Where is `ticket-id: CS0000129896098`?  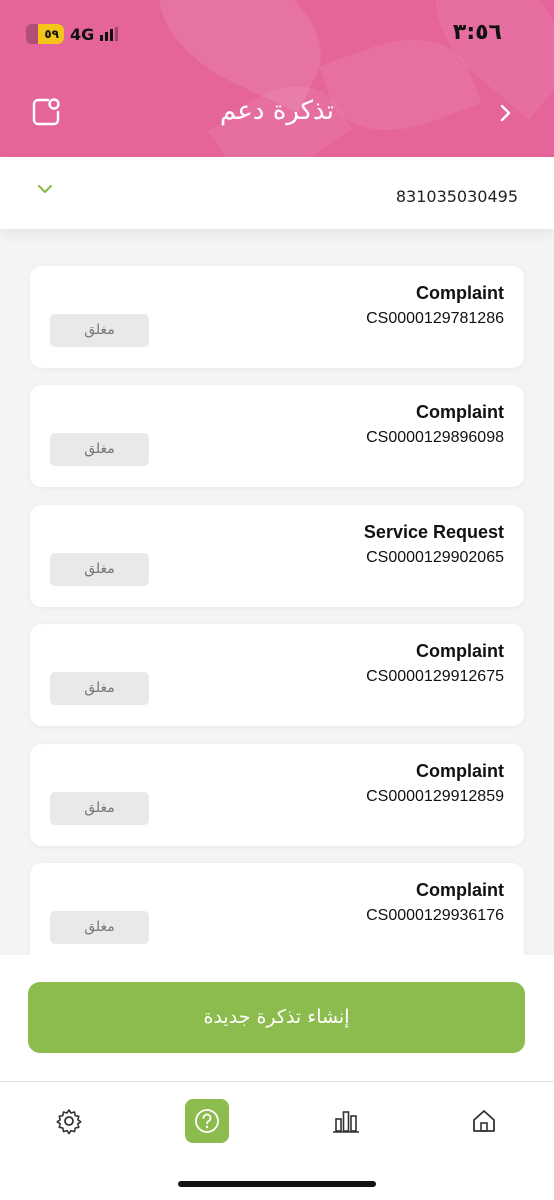
ticket-id: CS0000129896098 is located at coordinates (435, 437).